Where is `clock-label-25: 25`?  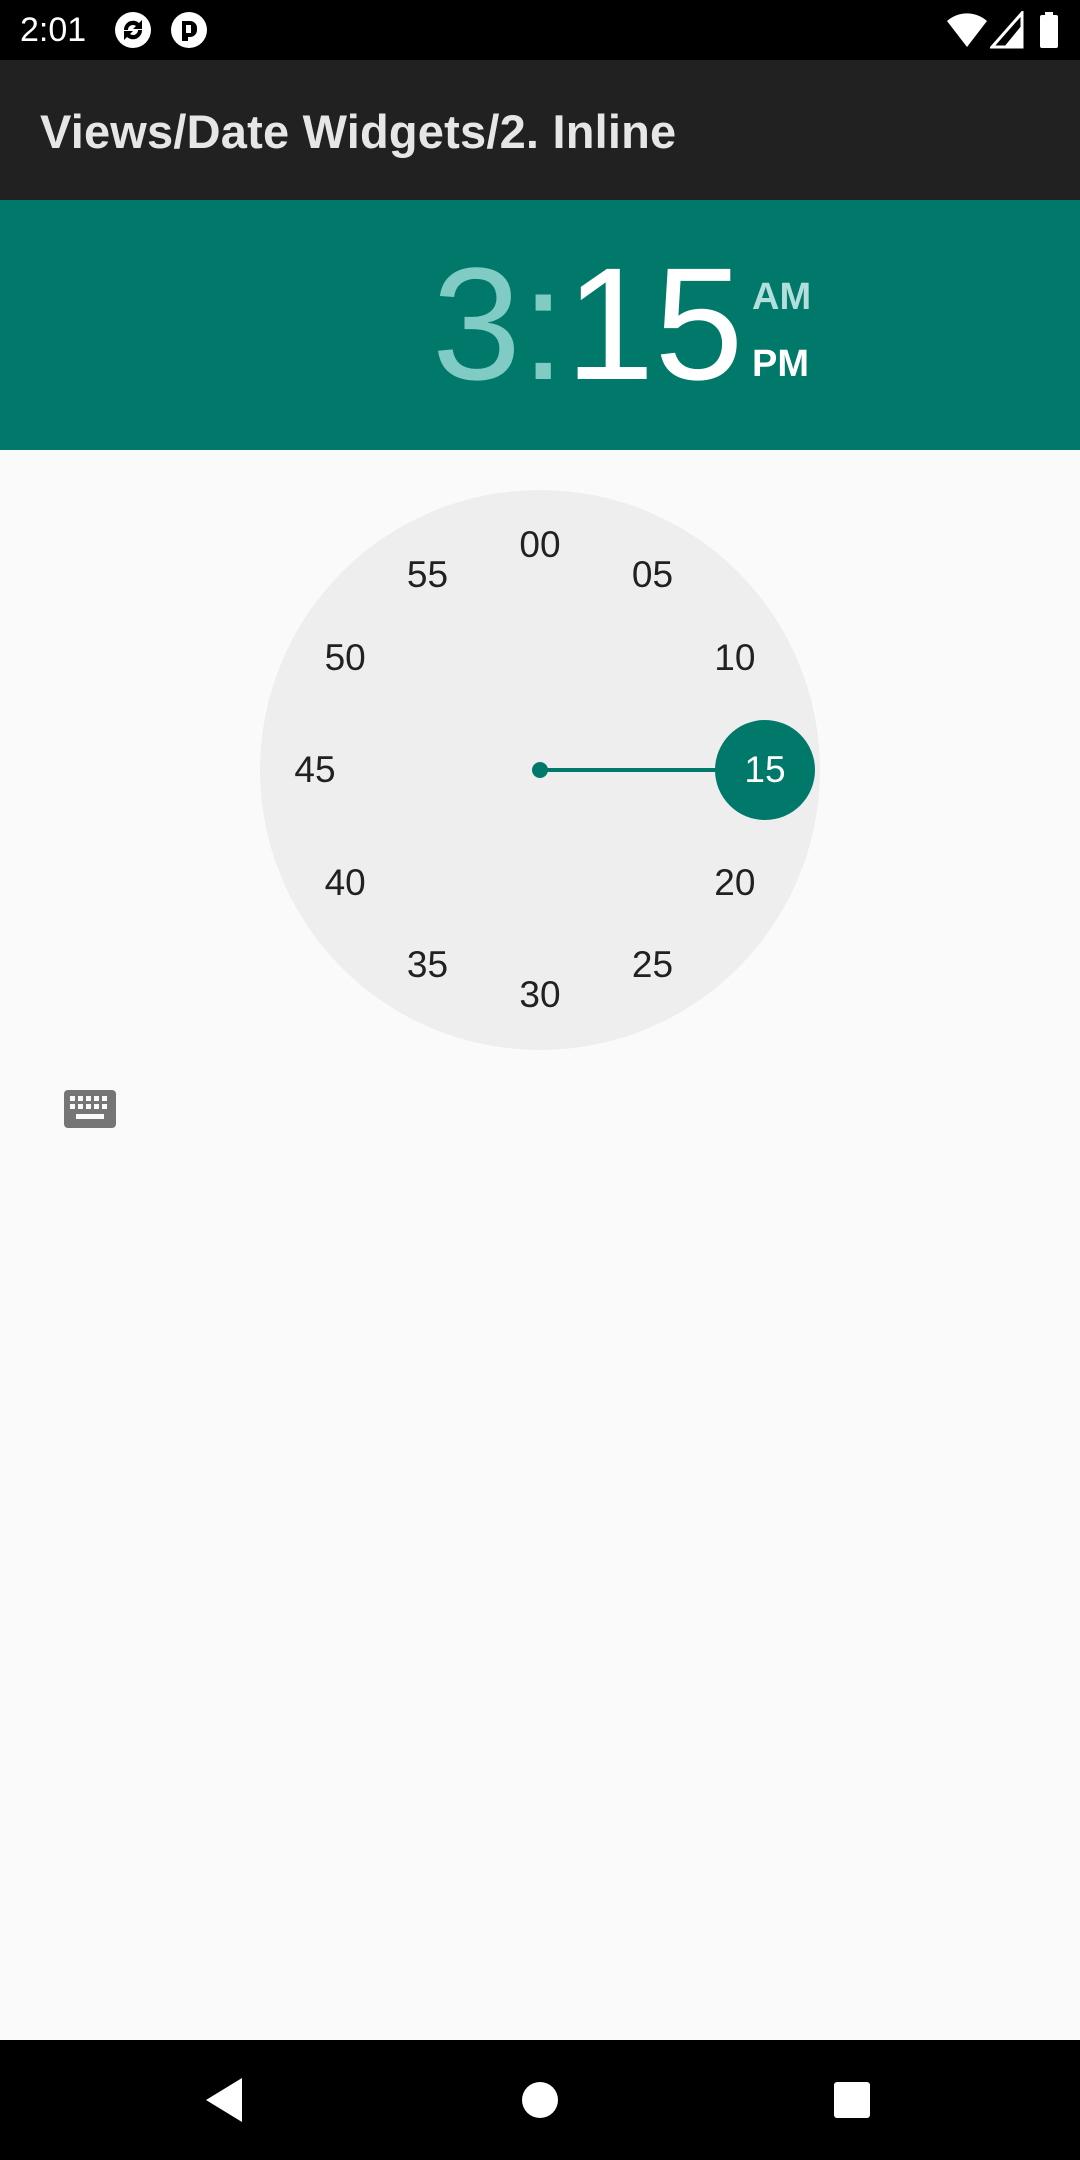 clock-label-25: 25 is located at coordinates (653, 965).